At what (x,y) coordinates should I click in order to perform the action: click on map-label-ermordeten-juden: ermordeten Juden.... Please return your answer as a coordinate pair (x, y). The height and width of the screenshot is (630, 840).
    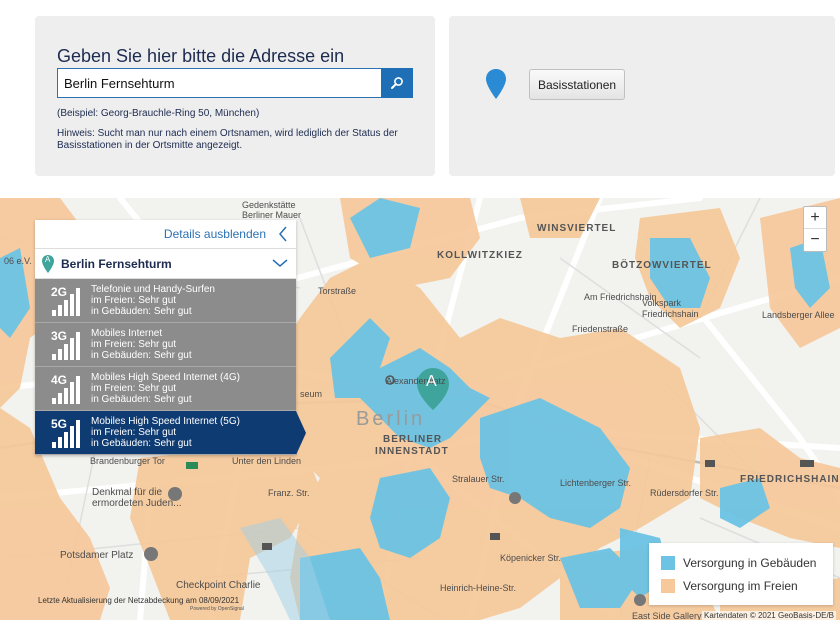
    Looking at the image, I should click on (137, 503).